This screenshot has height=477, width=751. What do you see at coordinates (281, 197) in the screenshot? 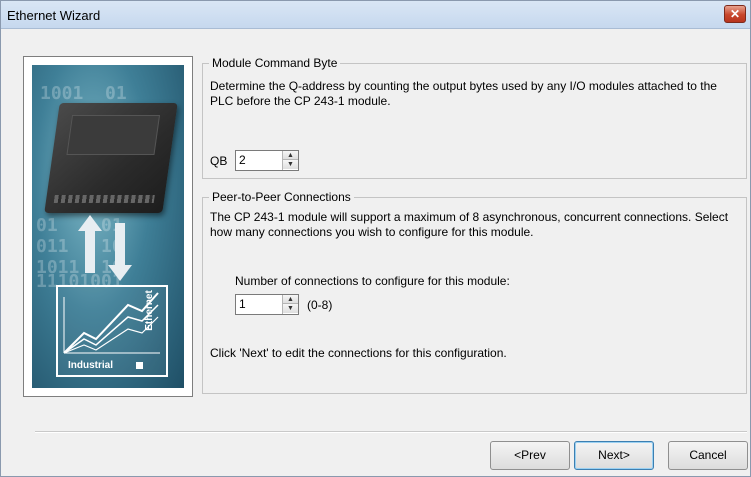
I see `peer-to-peer-legend: Peer-to-Peer Connections` at bounding box center [281, 197].